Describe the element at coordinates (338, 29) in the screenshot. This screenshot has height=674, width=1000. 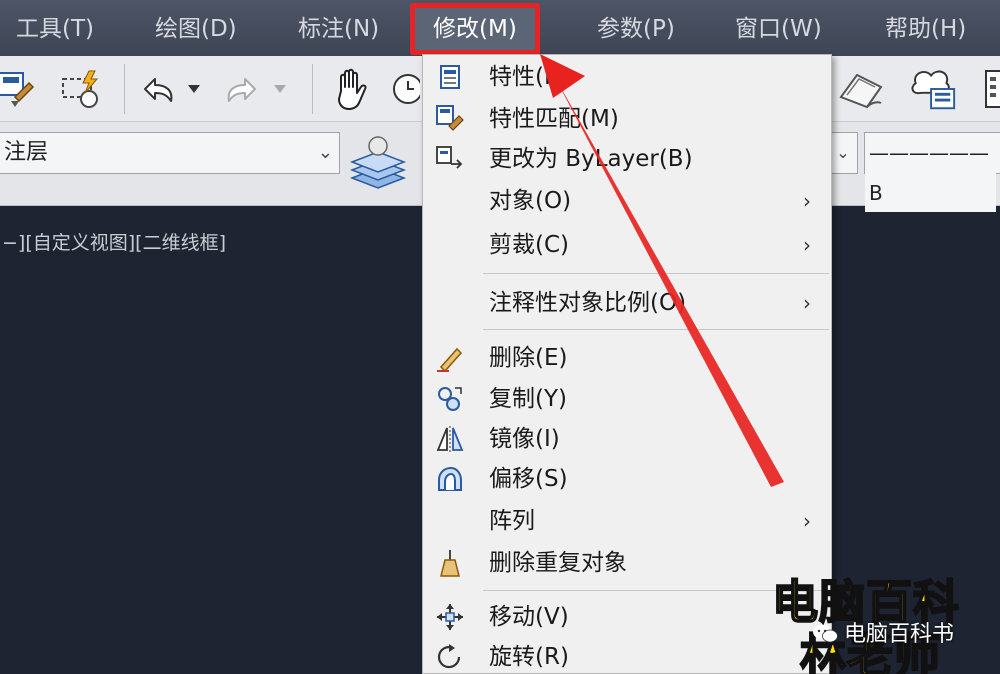
I see `menu-dimension: 标注(N)` at that location.